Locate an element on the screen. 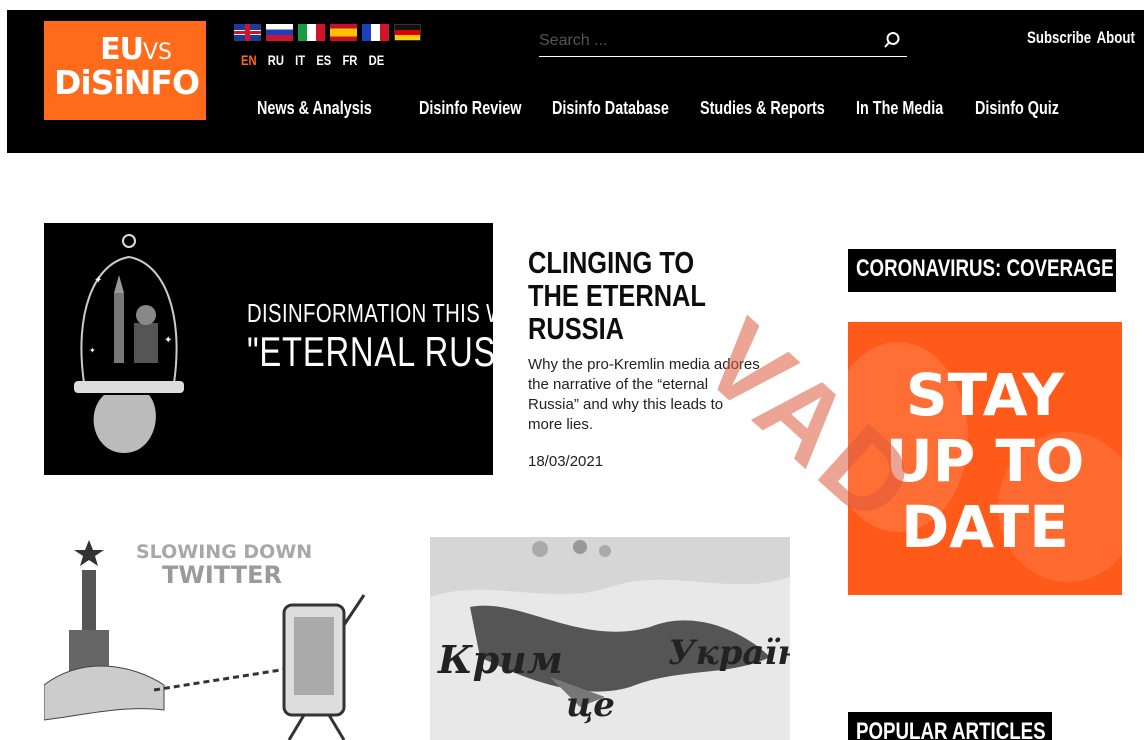  lang-it: IT is located at coordinates (300, 60).